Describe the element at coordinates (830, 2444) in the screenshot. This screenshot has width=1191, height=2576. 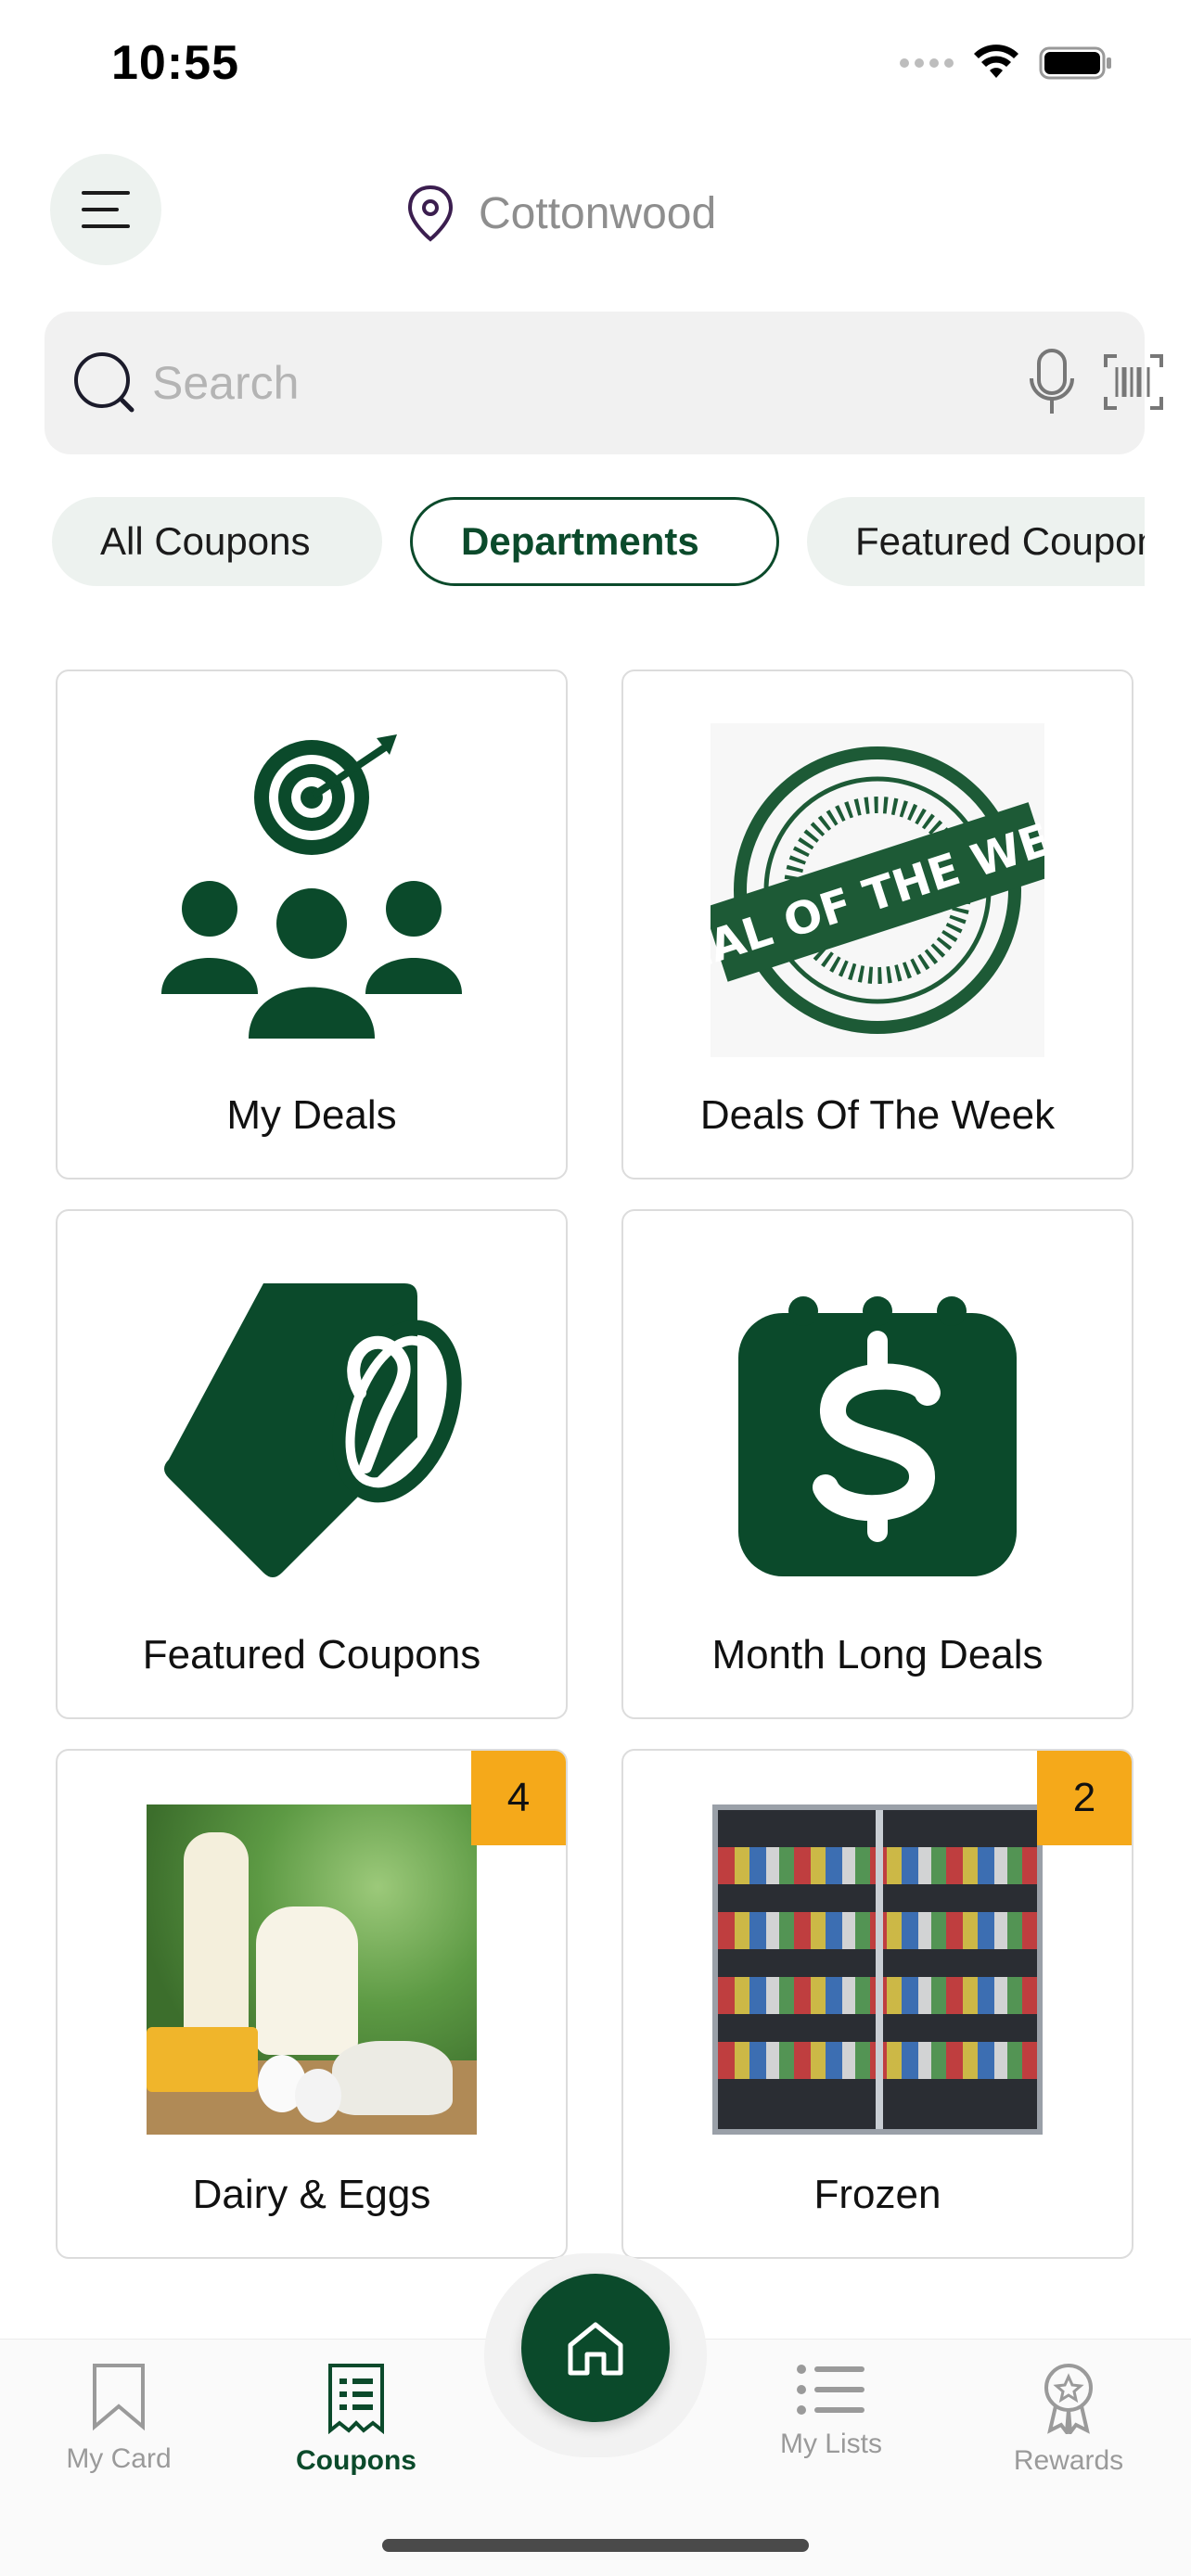
I see `tab-label: My Lists` at that location.